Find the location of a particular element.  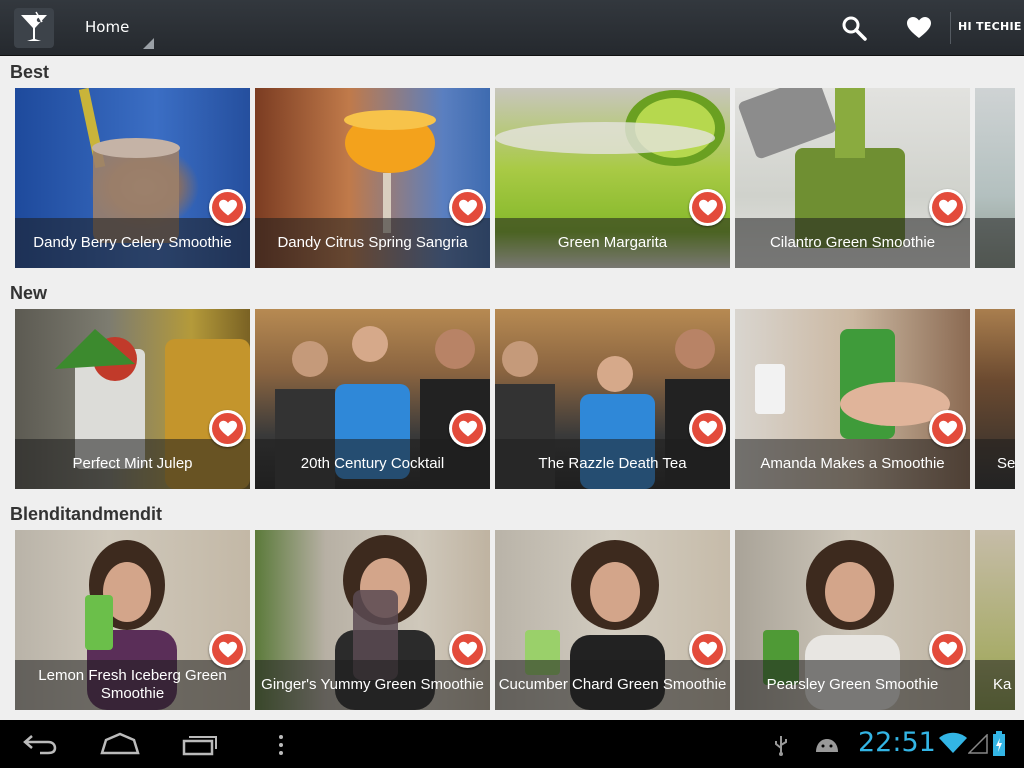

user-greeting-button: HI TECHIE is located at coordinates (990, 26).